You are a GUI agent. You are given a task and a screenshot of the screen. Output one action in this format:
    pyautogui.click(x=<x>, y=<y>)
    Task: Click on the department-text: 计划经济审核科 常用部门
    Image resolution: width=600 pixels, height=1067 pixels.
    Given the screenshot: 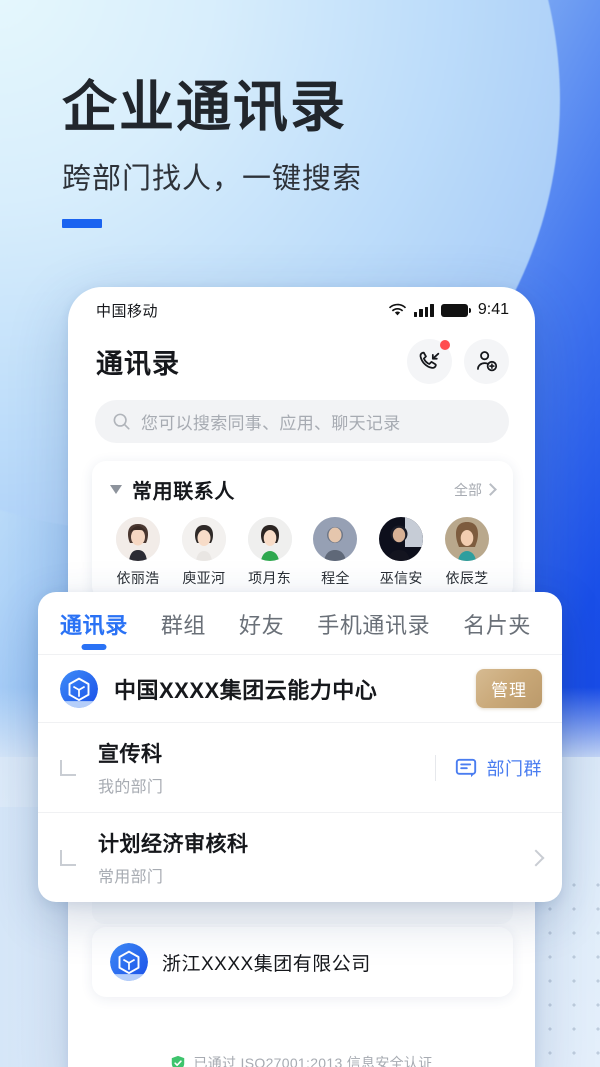 What is the action you would take?
    pyautogui.click(x=314, y=857)
    